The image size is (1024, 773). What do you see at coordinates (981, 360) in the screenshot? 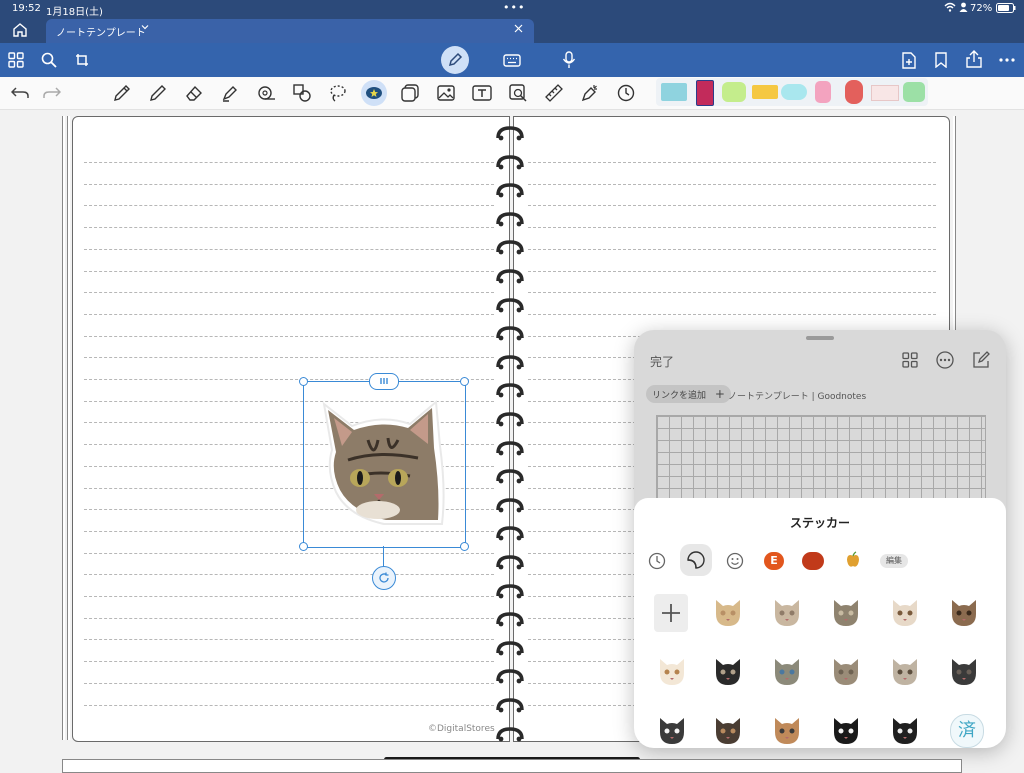
I see `compose-icon` at bounding box center [981, 360].